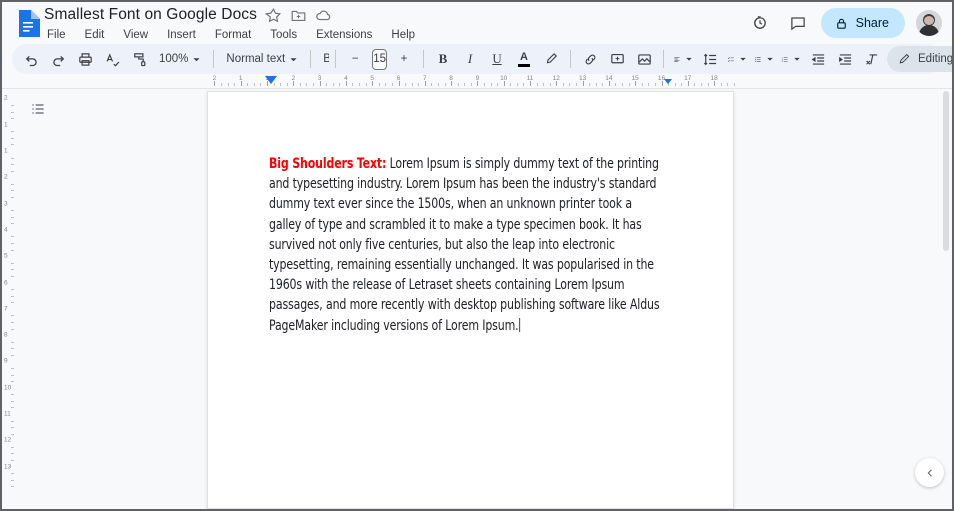 The image size is (954, 511). What do you see at coordinates (112, 59) in the screenshot?
I see `spellcheck-icon` at bounding box center [112, 59].